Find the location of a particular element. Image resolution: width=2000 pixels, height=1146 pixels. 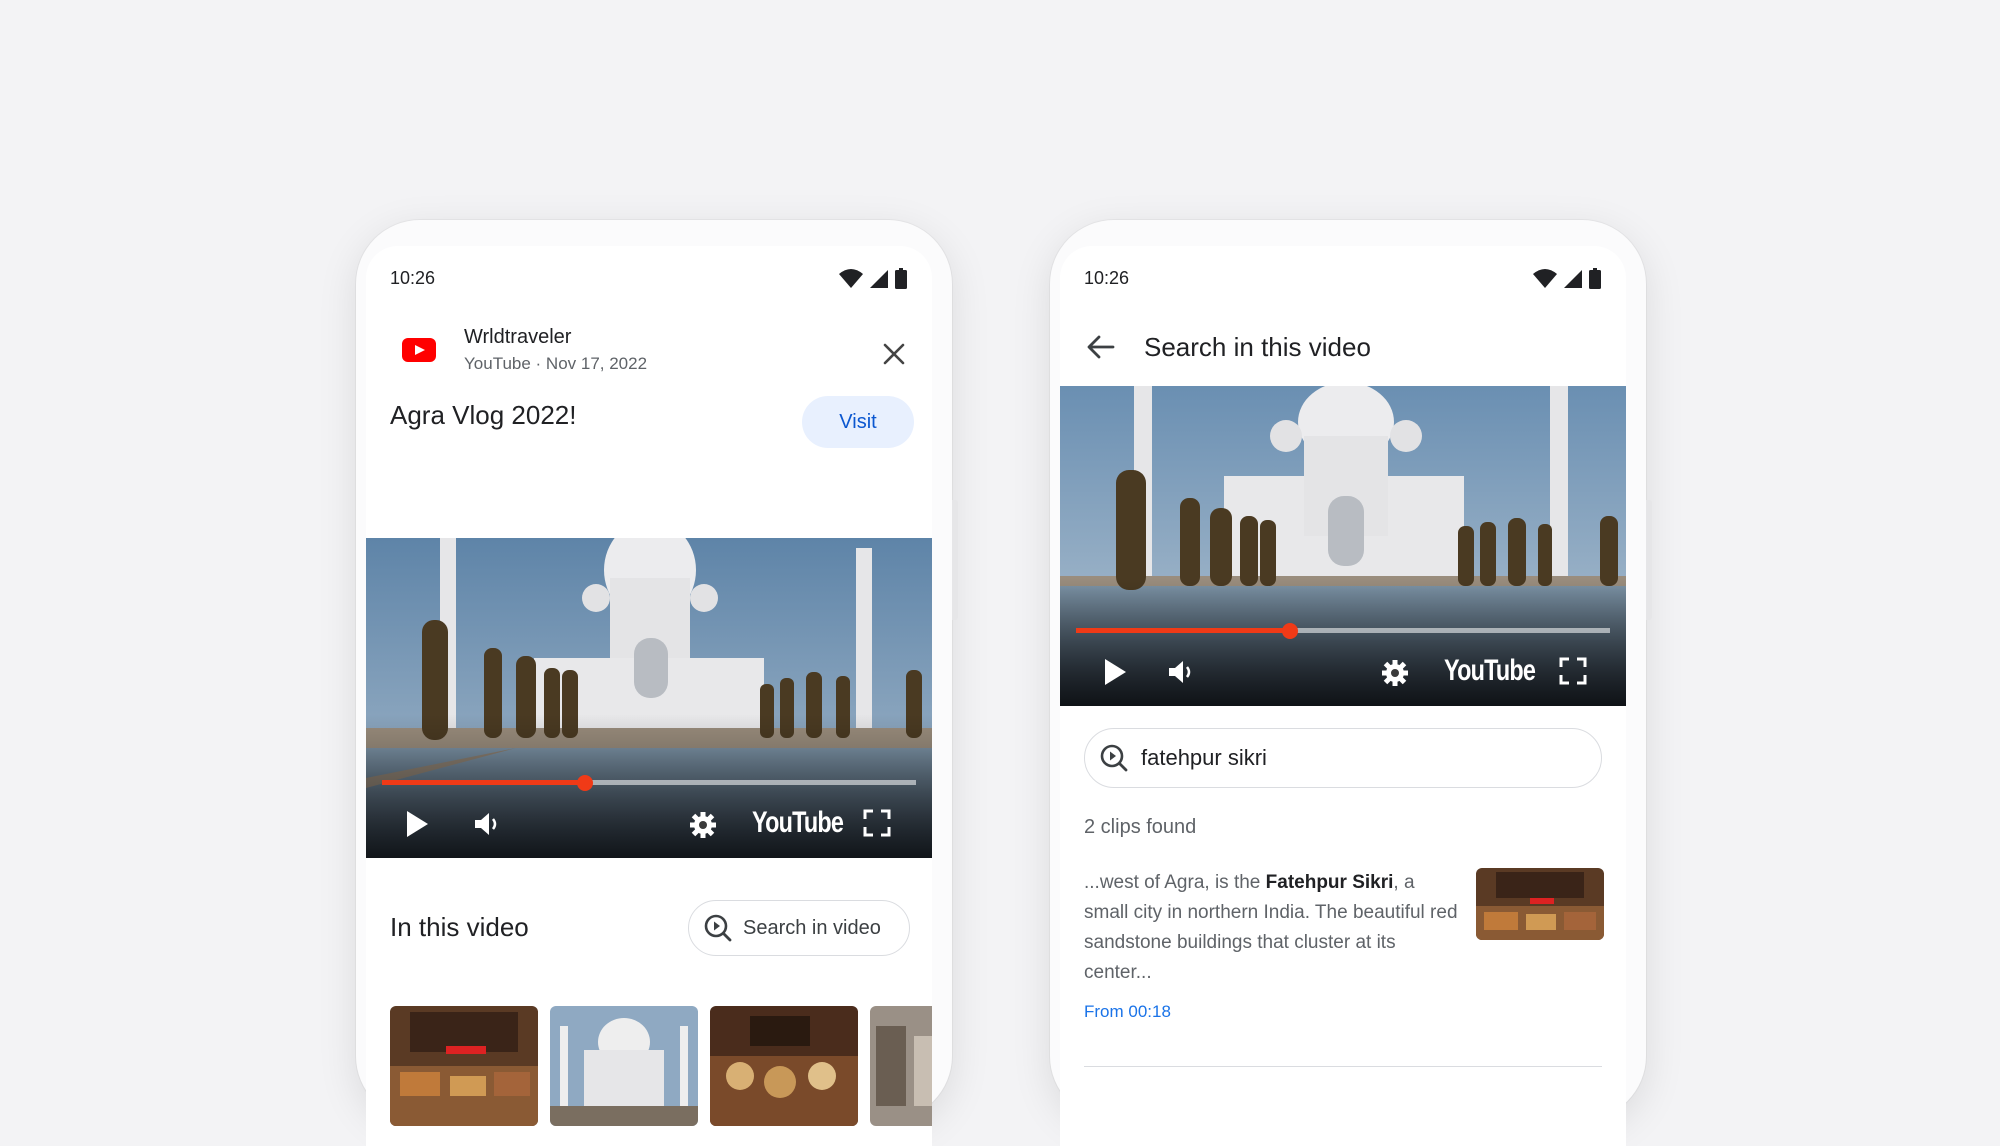

channel-name: Wrldtraveler is located at coordinates (517, 337).